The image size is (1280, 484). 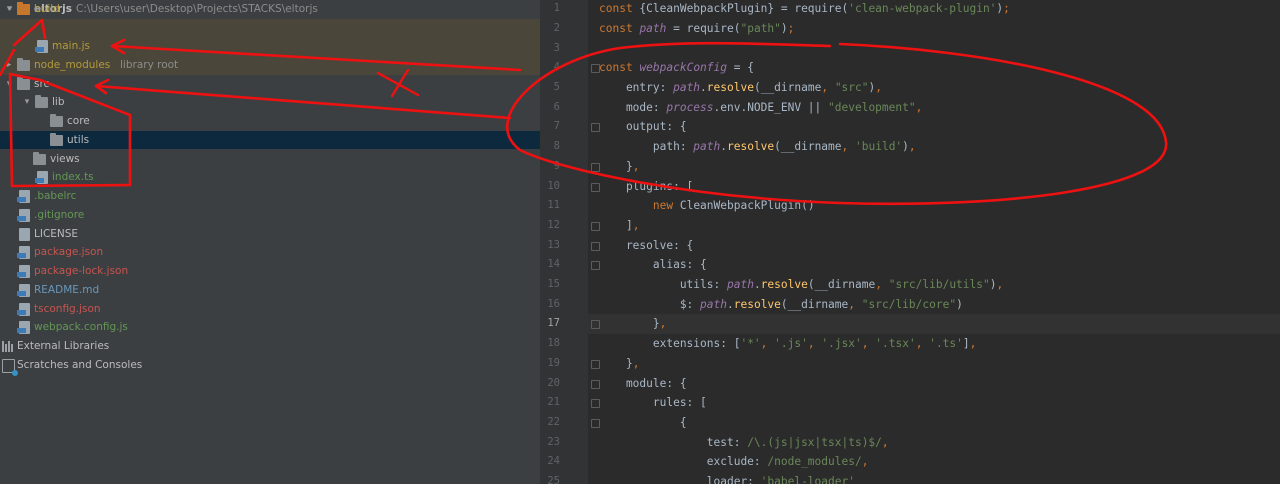 What do you see at coordinates (556, 165) in the screenshot?
I see `line-number: 9` at bounding box center [556, 165].